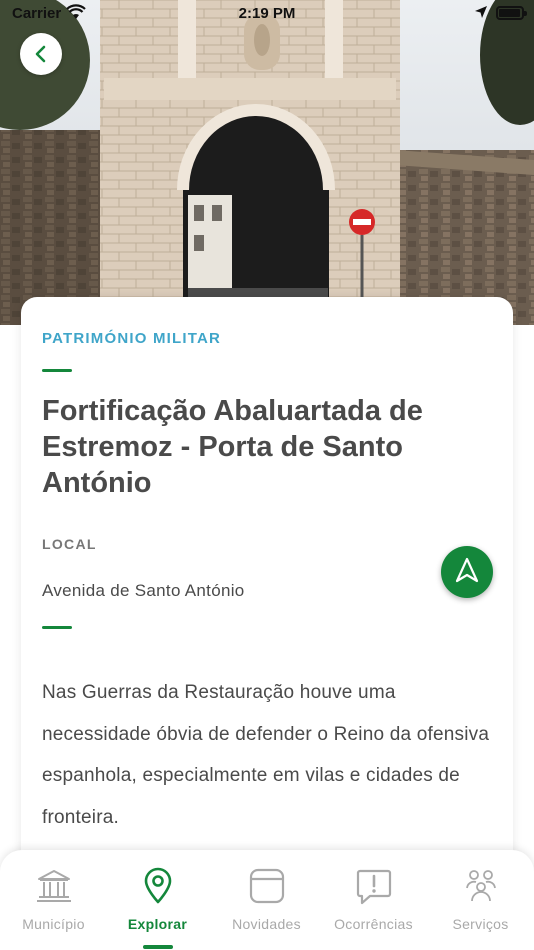 The width and height of the screenshot is (534, 950). Describe the element at coordinates (481, 12) in the screenshot. I see `location-arrow-icon` at that location.